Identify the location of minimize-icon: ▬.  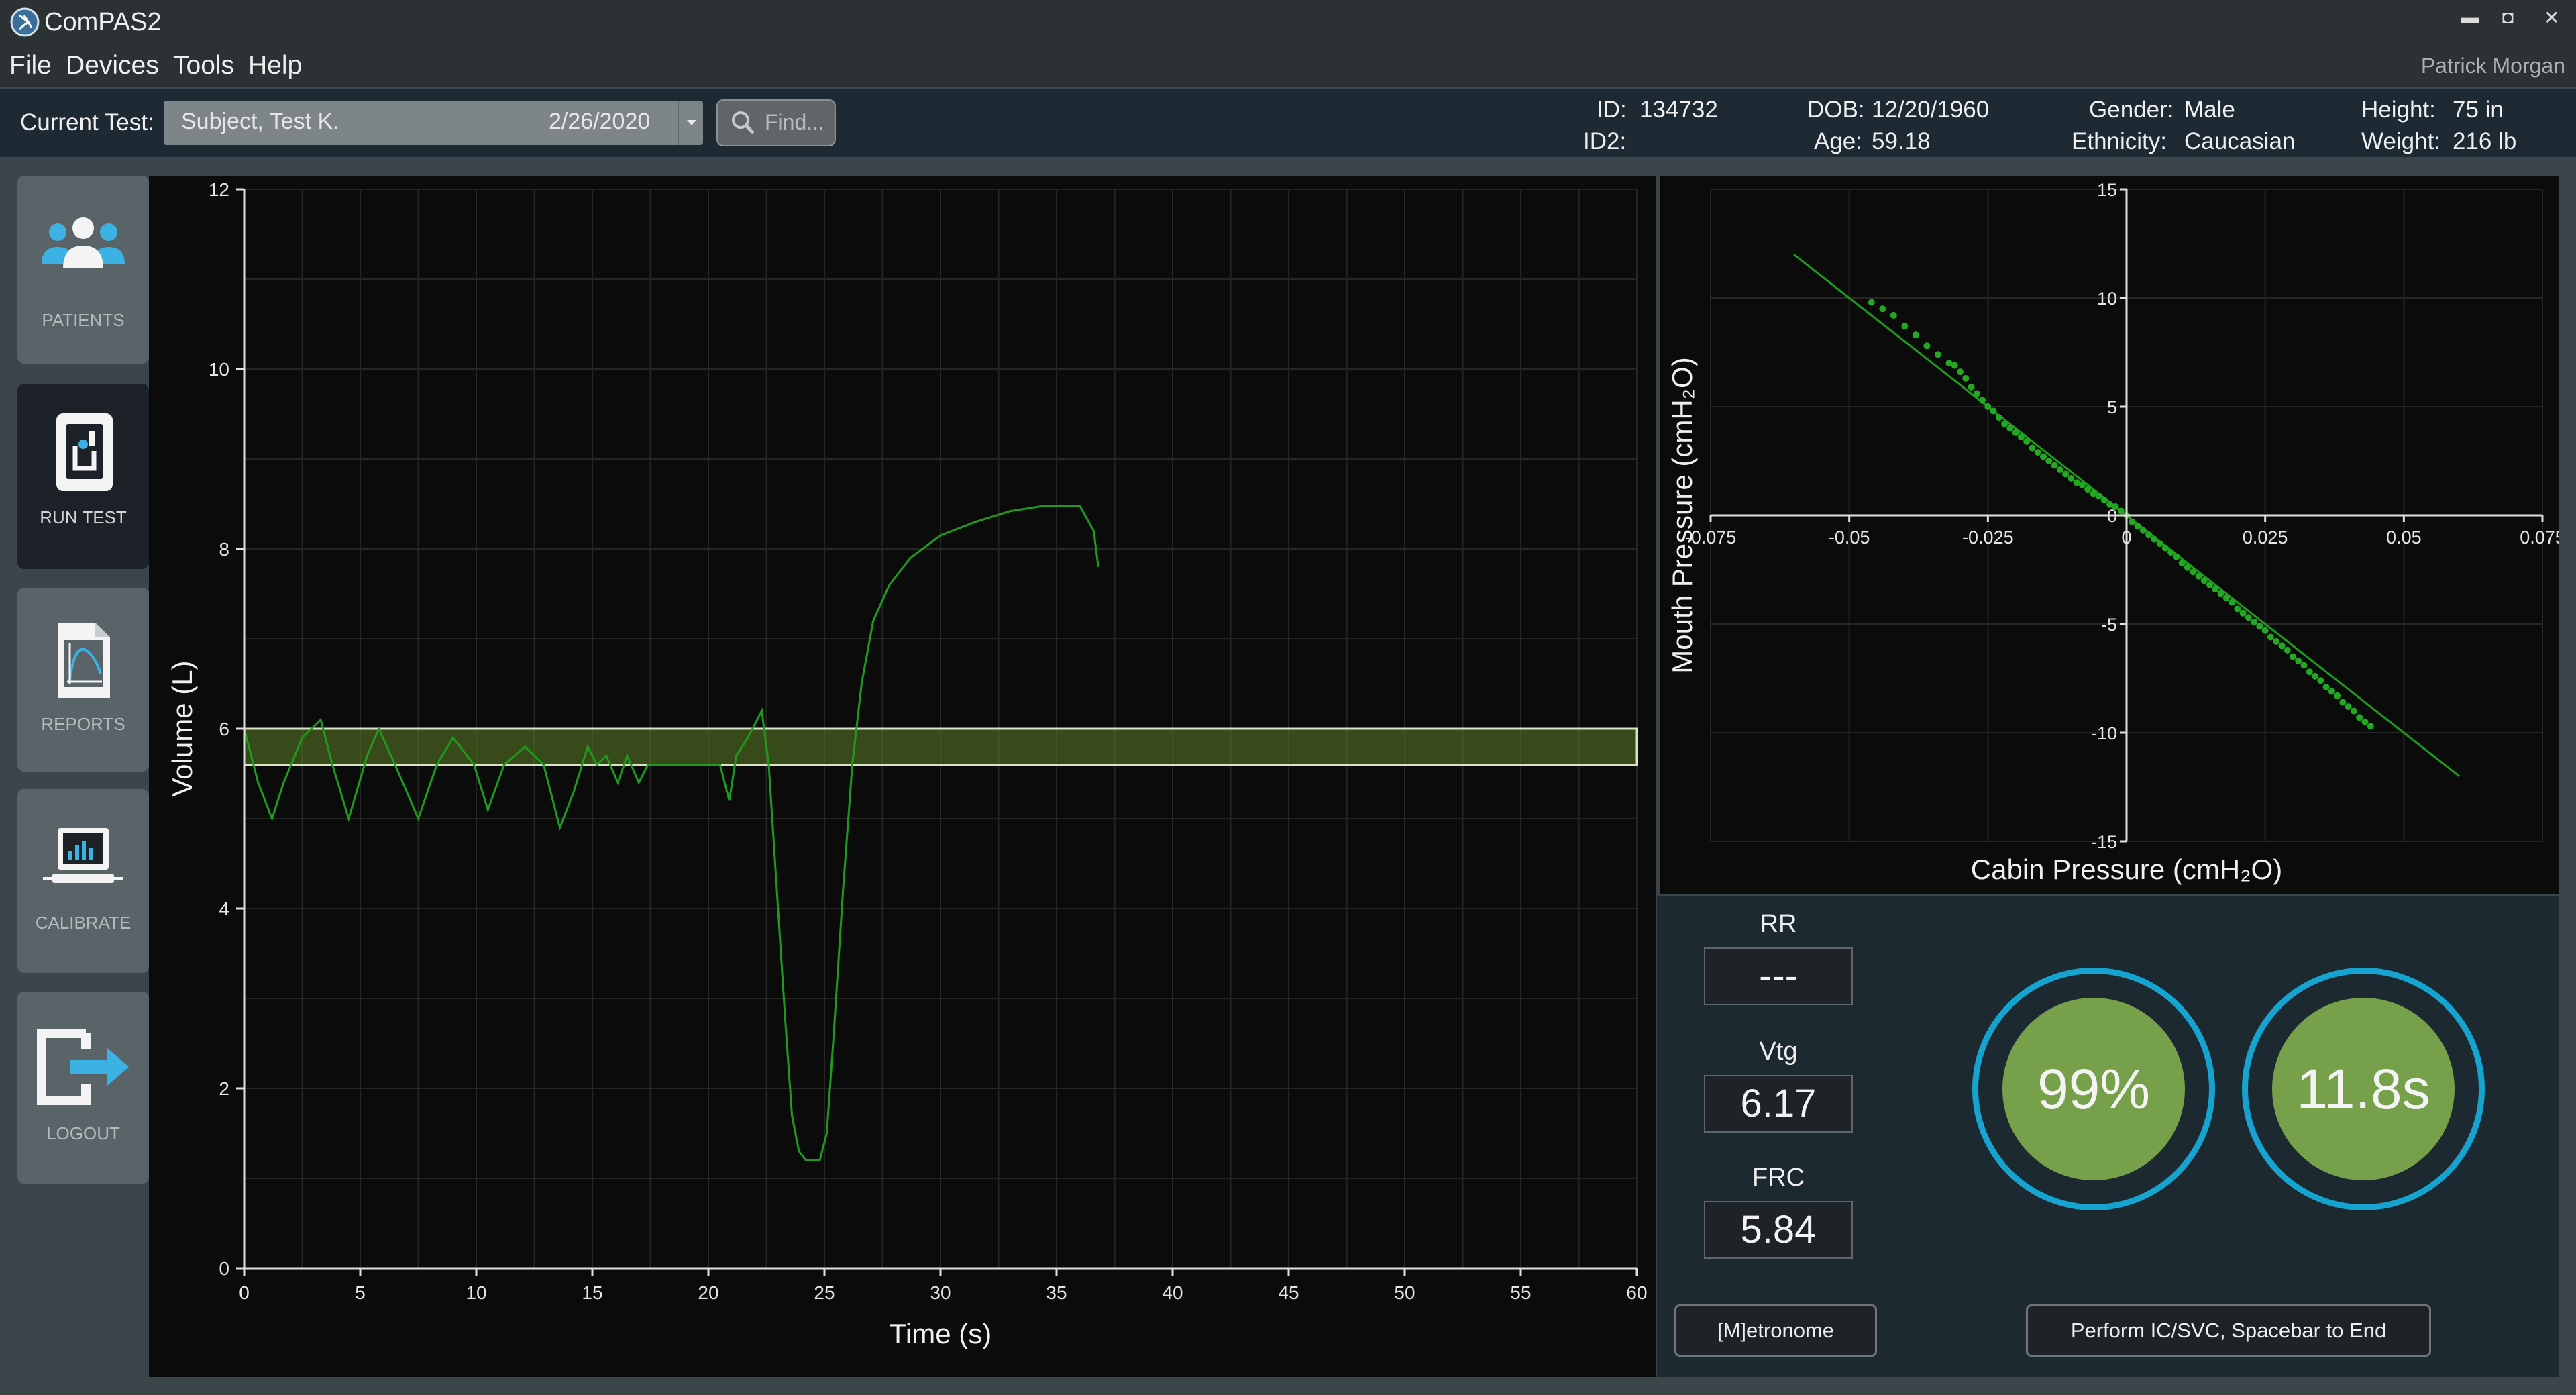
(2470, 17).